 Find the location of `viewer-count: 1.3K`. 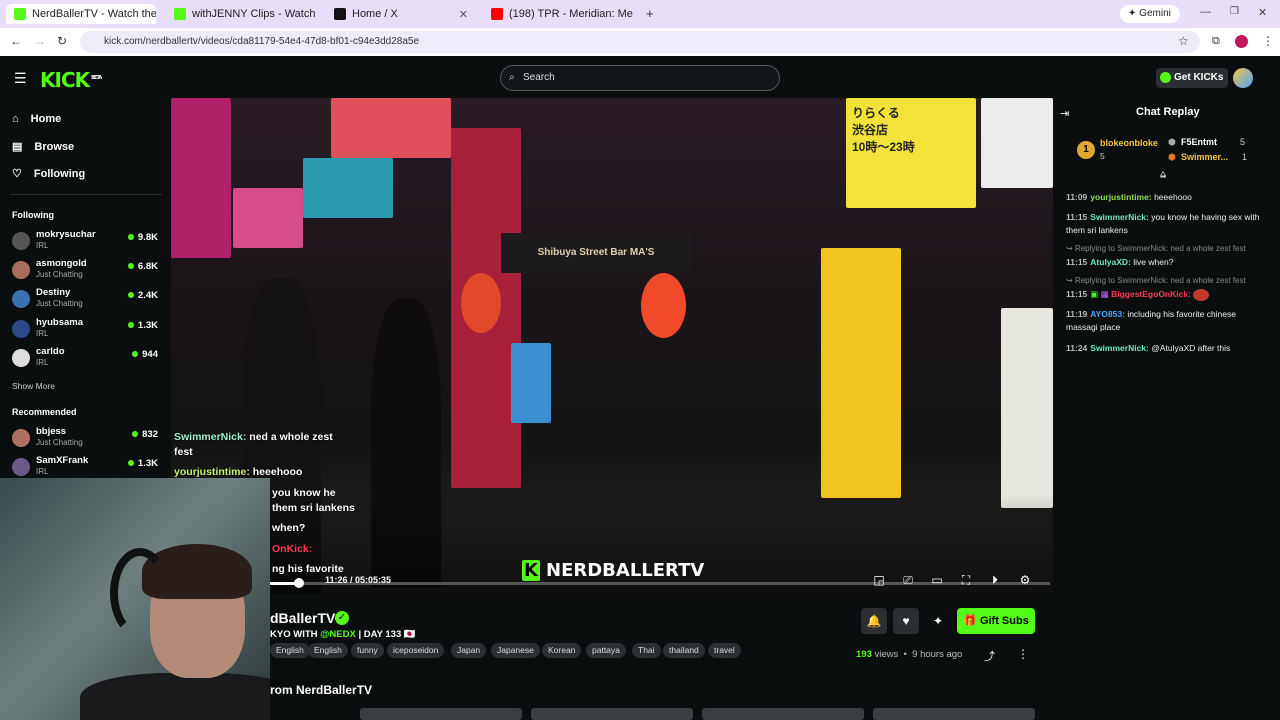

viewer-count: 1.3K is located at coordinates (143, 463).